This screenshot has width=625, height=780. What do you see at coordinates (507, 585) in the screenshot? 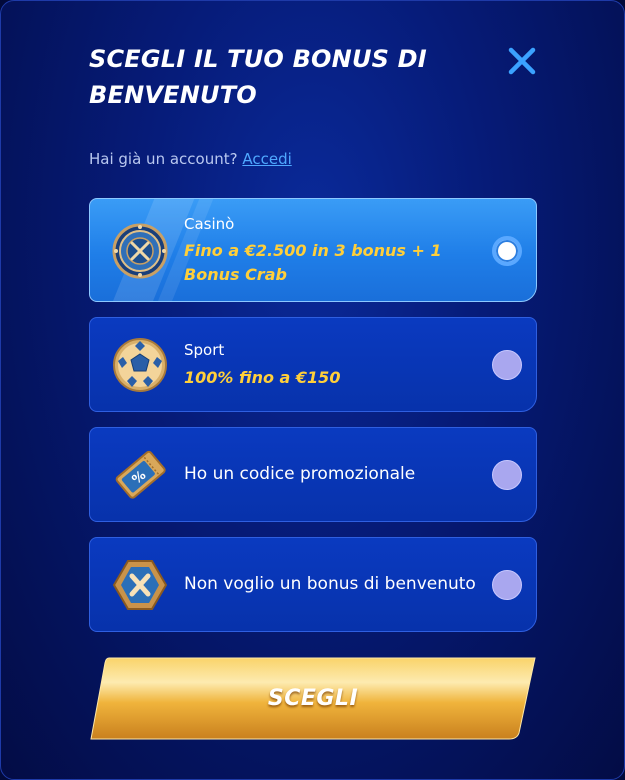
I see `radio-no-bonus` at bounding box center [507, 585].